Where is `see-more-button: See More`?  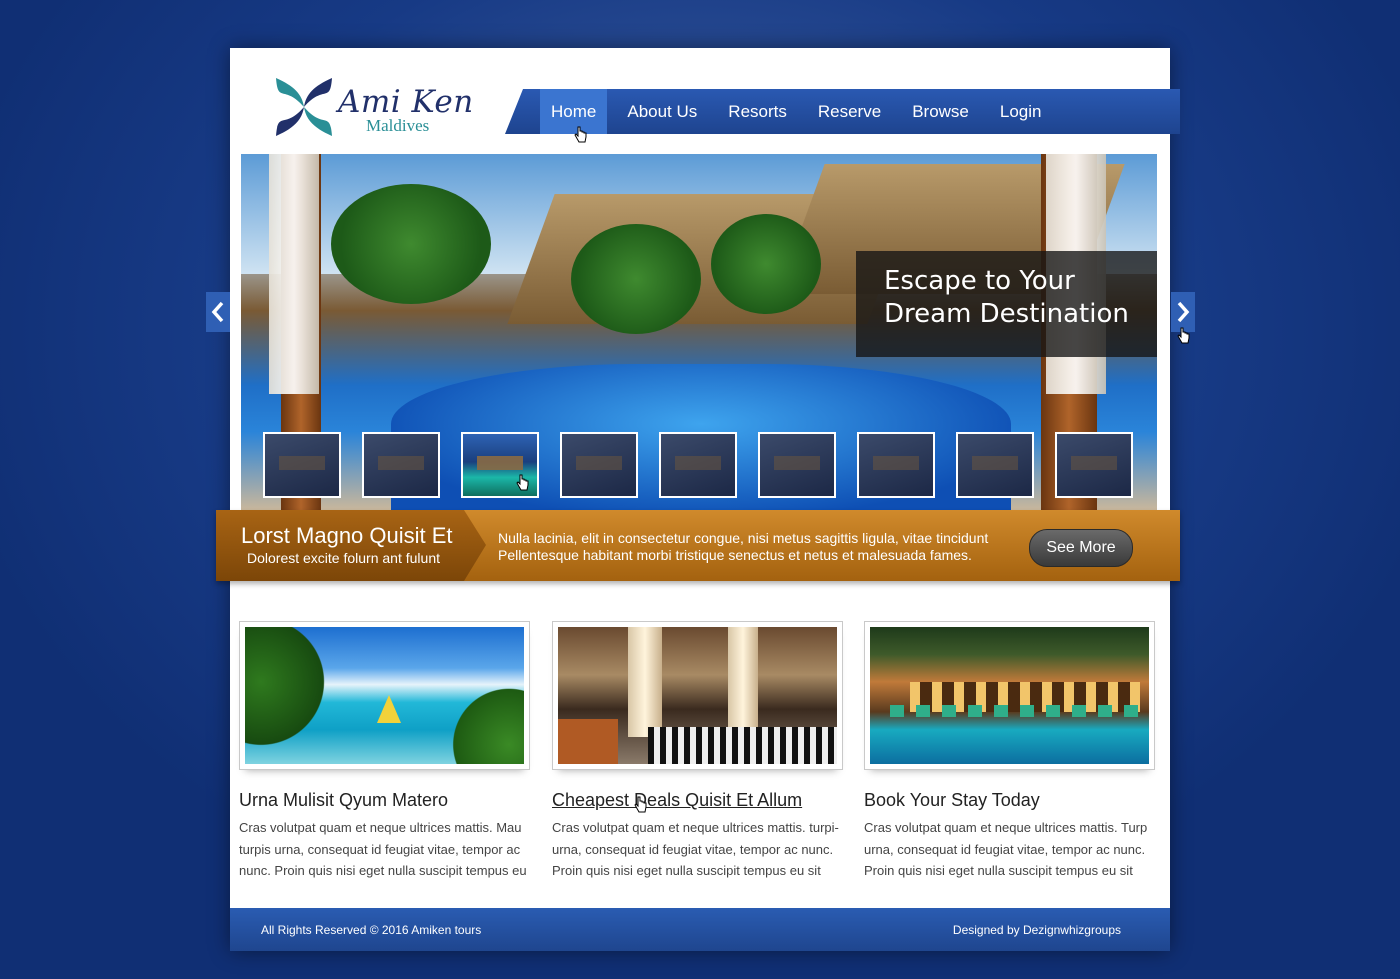 see-more-button: See More is located at coordinates (1081, 548).